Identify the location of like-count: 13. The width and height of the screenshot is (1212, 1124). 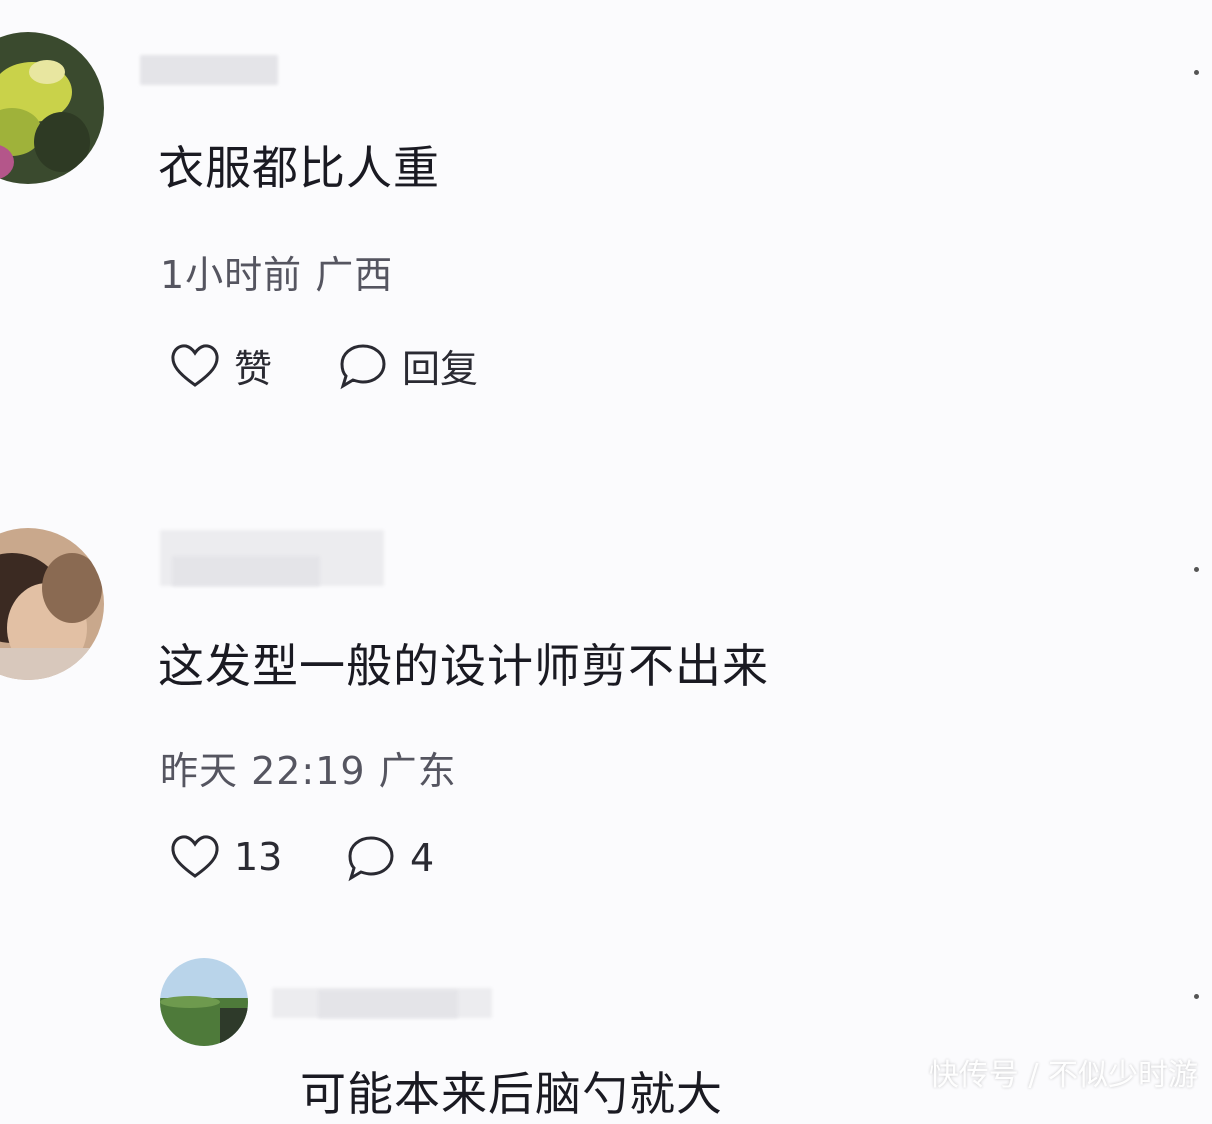
(258, 857).